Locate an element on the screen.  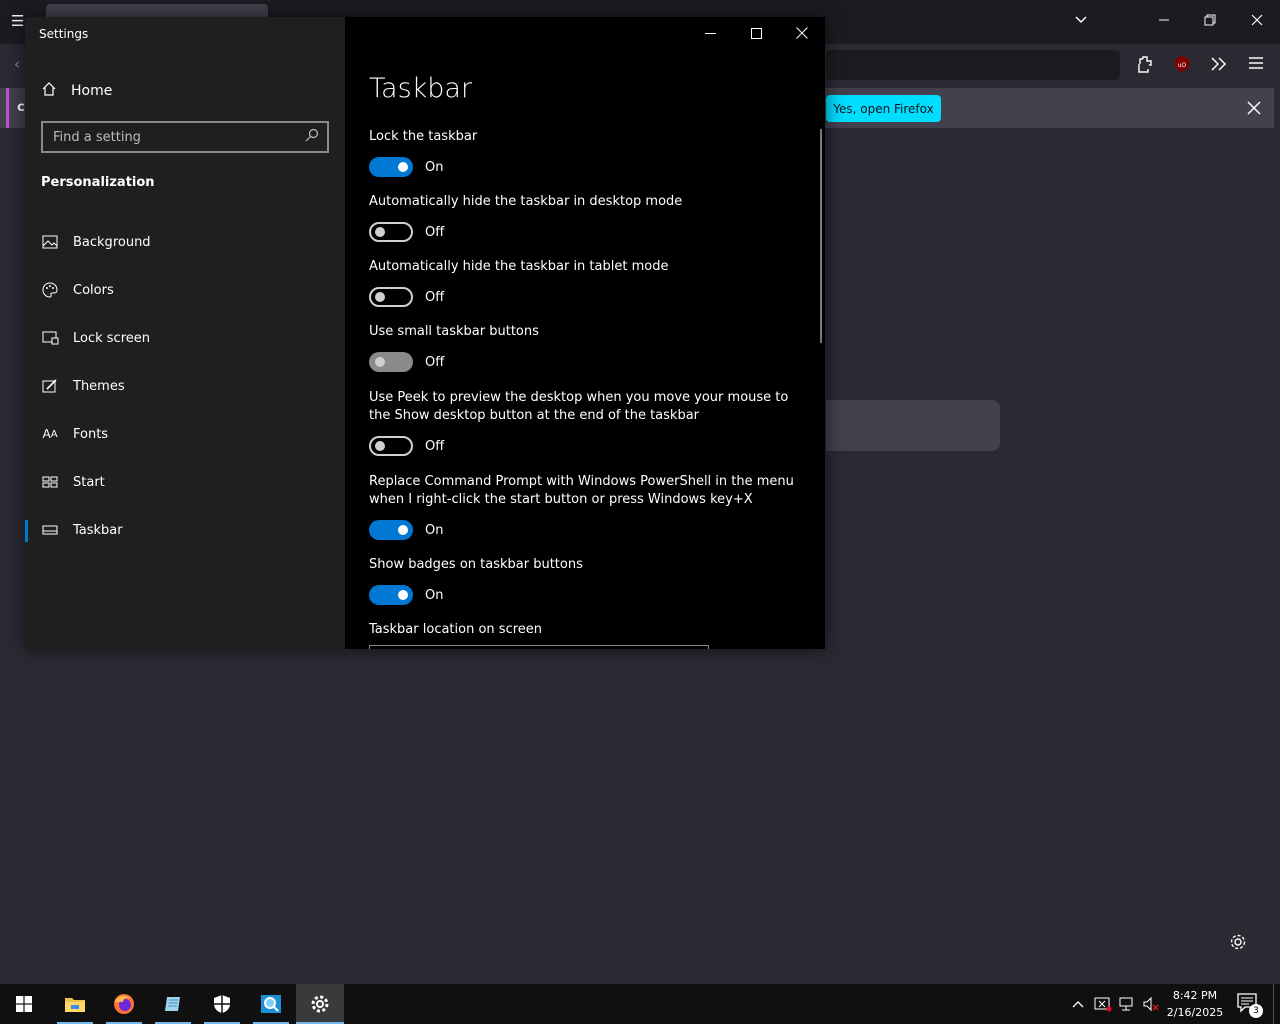
brush-icon is located at coordinates (50, 386).